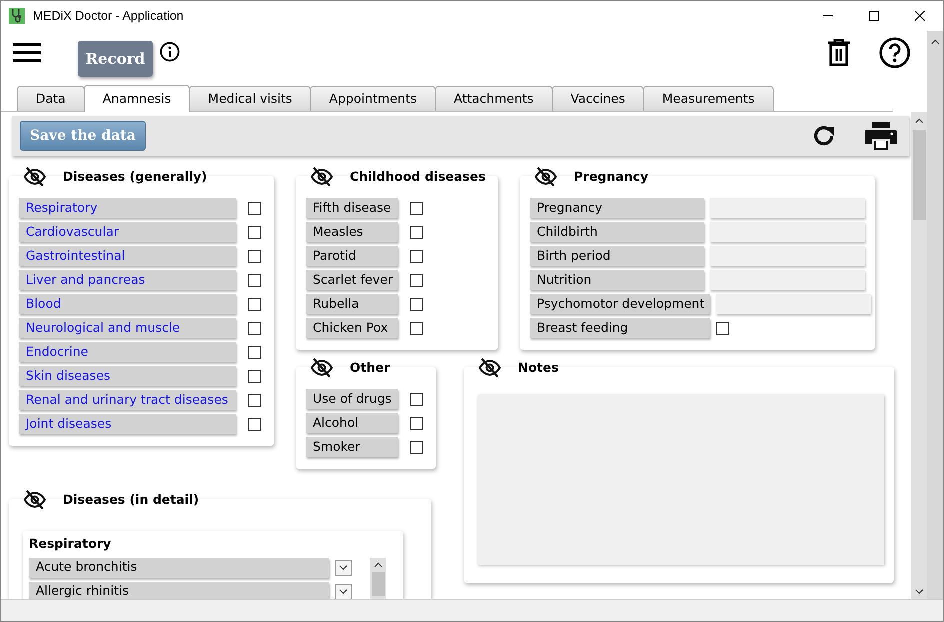  I want to click on trash-icon, so click(839, 53).